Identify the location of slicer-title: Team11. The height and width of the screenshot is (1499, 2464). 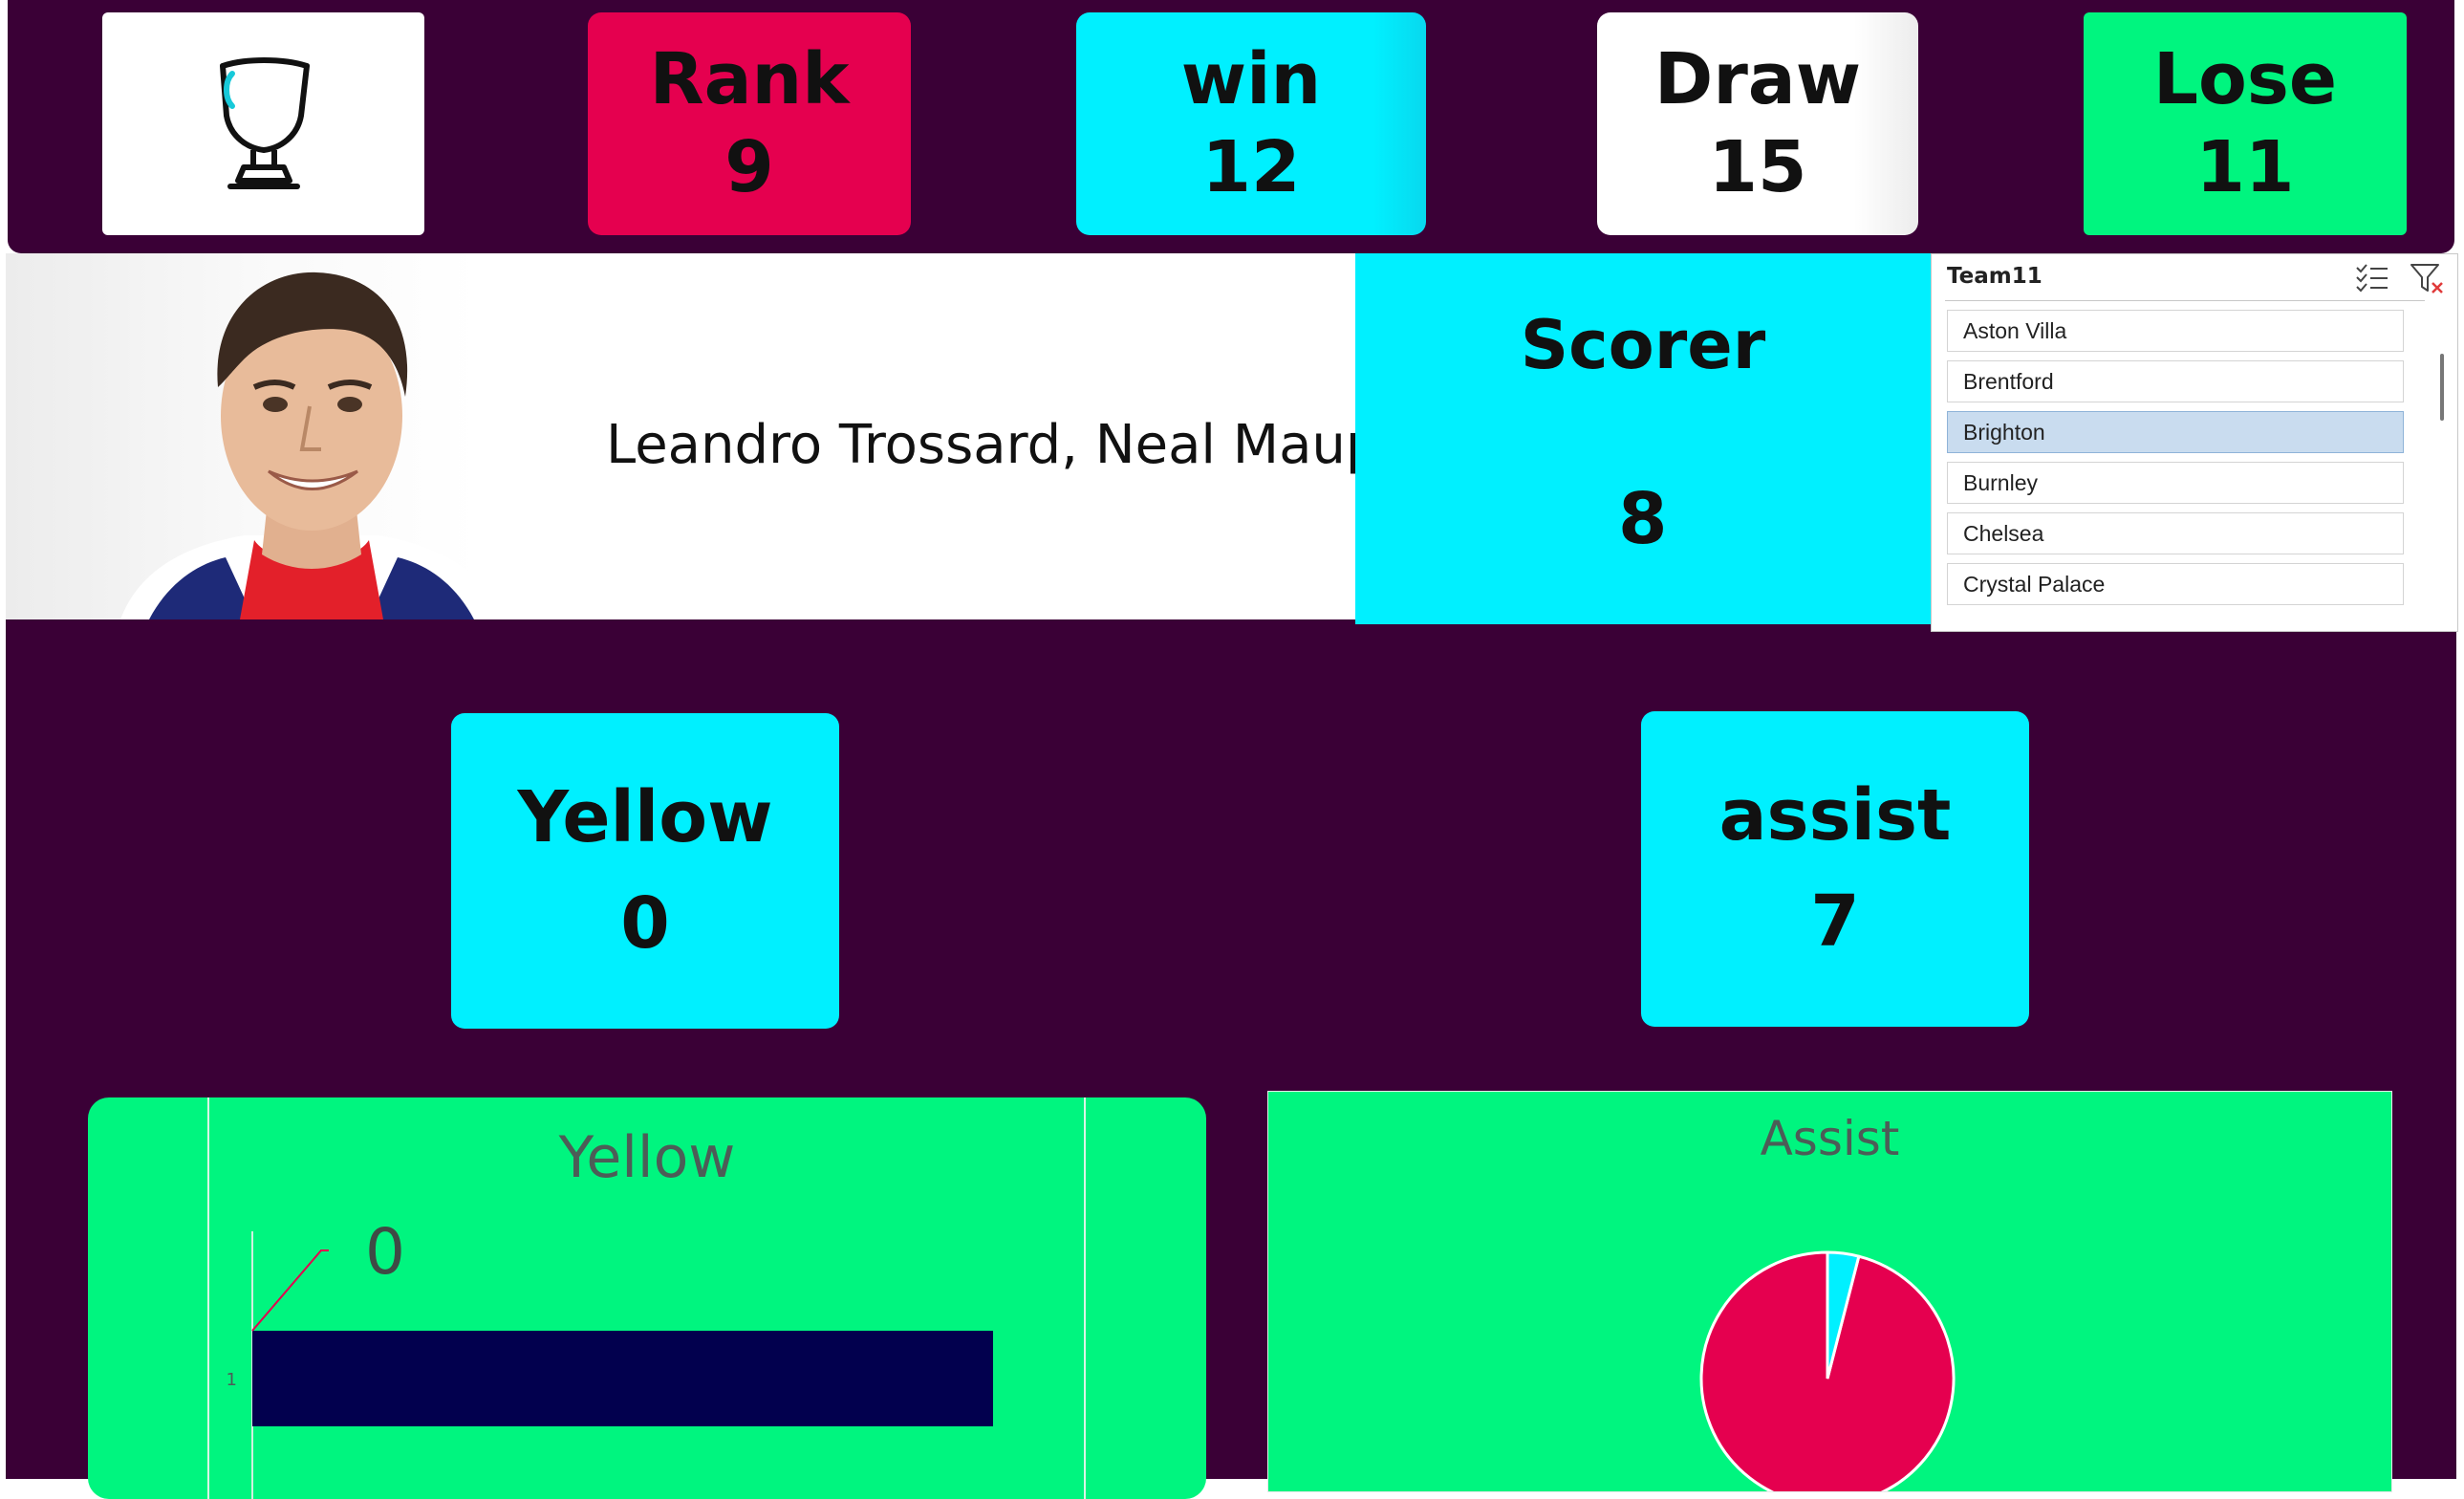
(1995, 276).